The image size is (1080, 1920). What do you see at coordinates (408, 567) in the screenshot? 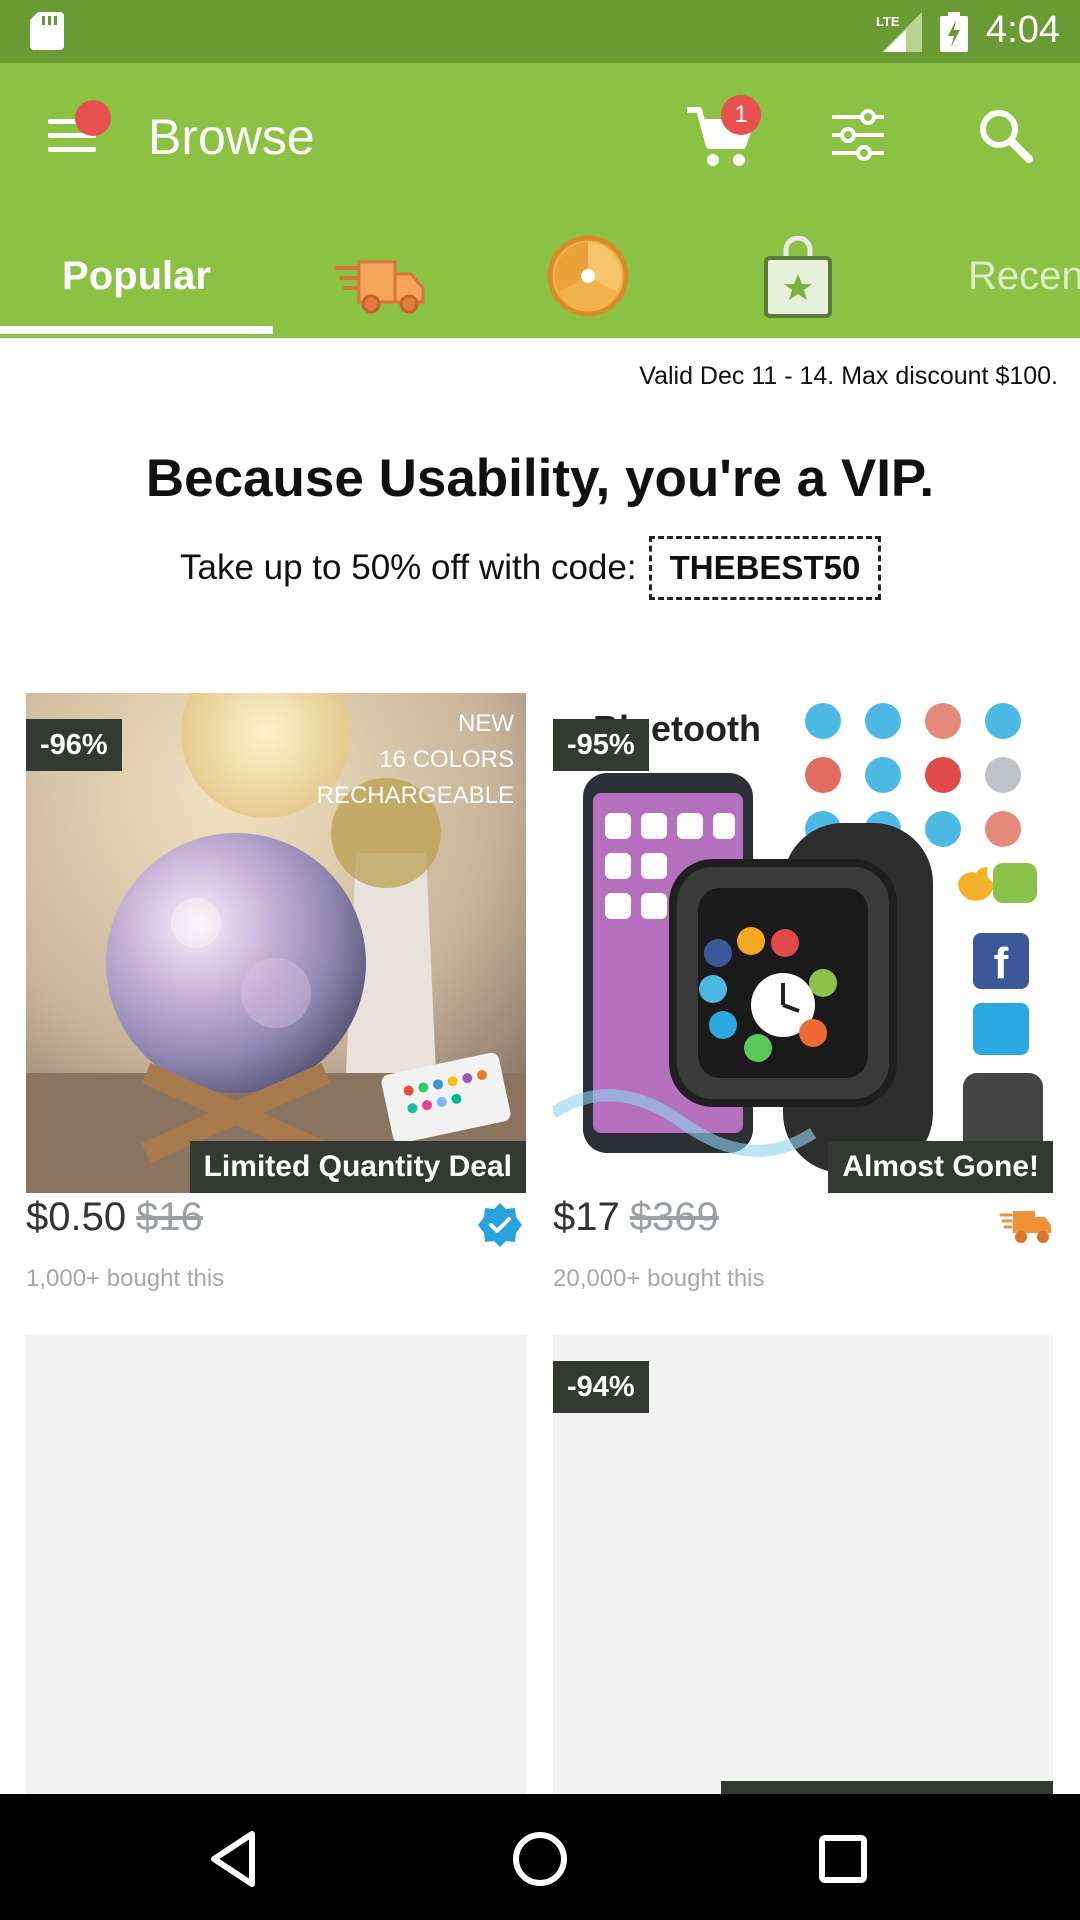
I see `promo-offer-text: Take up to 50% off with code:` at bounding box center [408, 567].